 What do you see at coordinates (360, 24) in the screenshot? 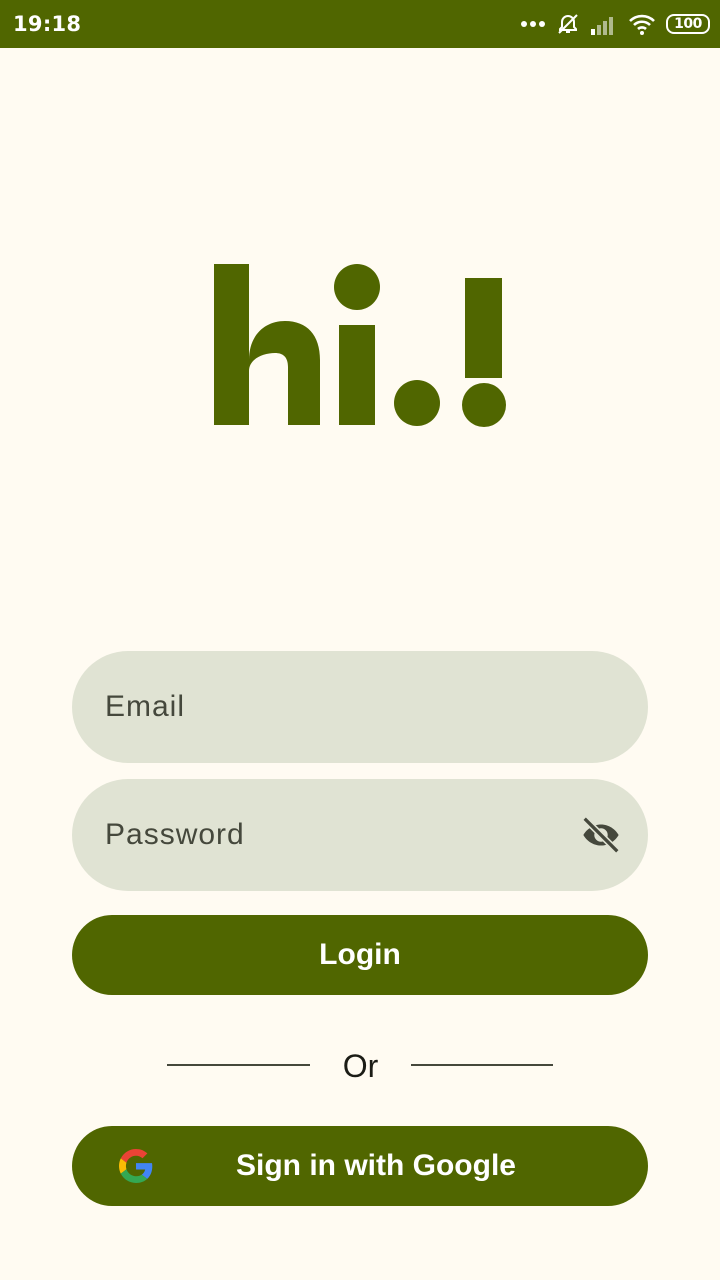
I see `status-bar: 19:18 100` at bounding box center [360, 24].